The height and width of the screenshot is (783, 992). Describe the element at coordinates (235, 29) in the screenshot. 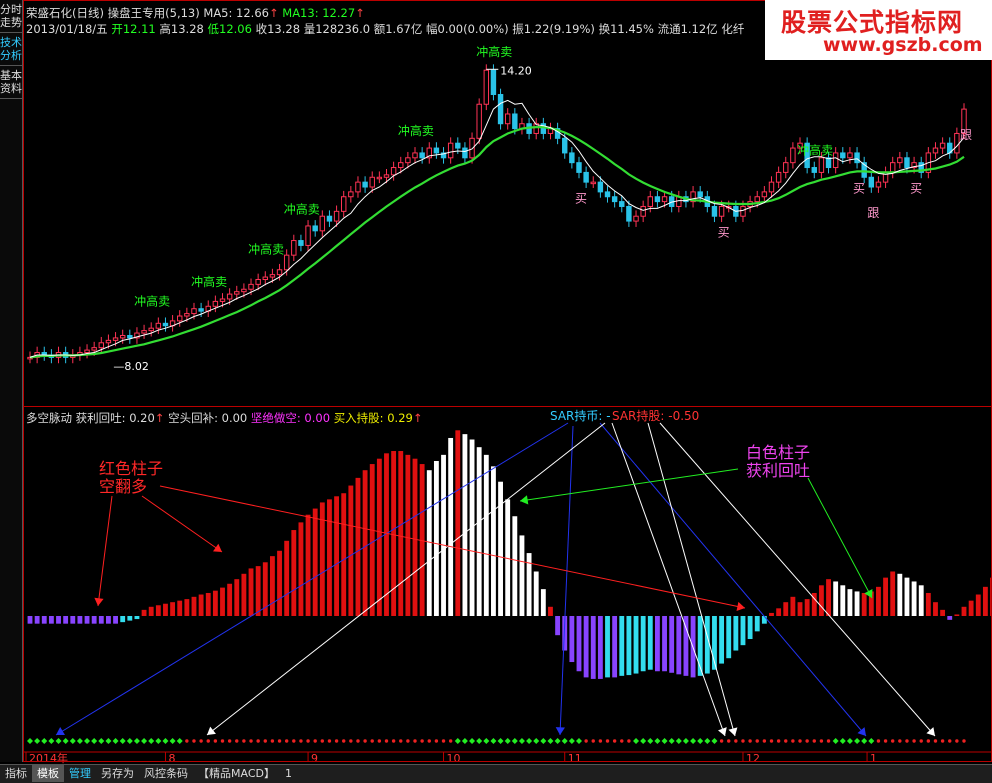

I see `low-value: 12.06` at that location.